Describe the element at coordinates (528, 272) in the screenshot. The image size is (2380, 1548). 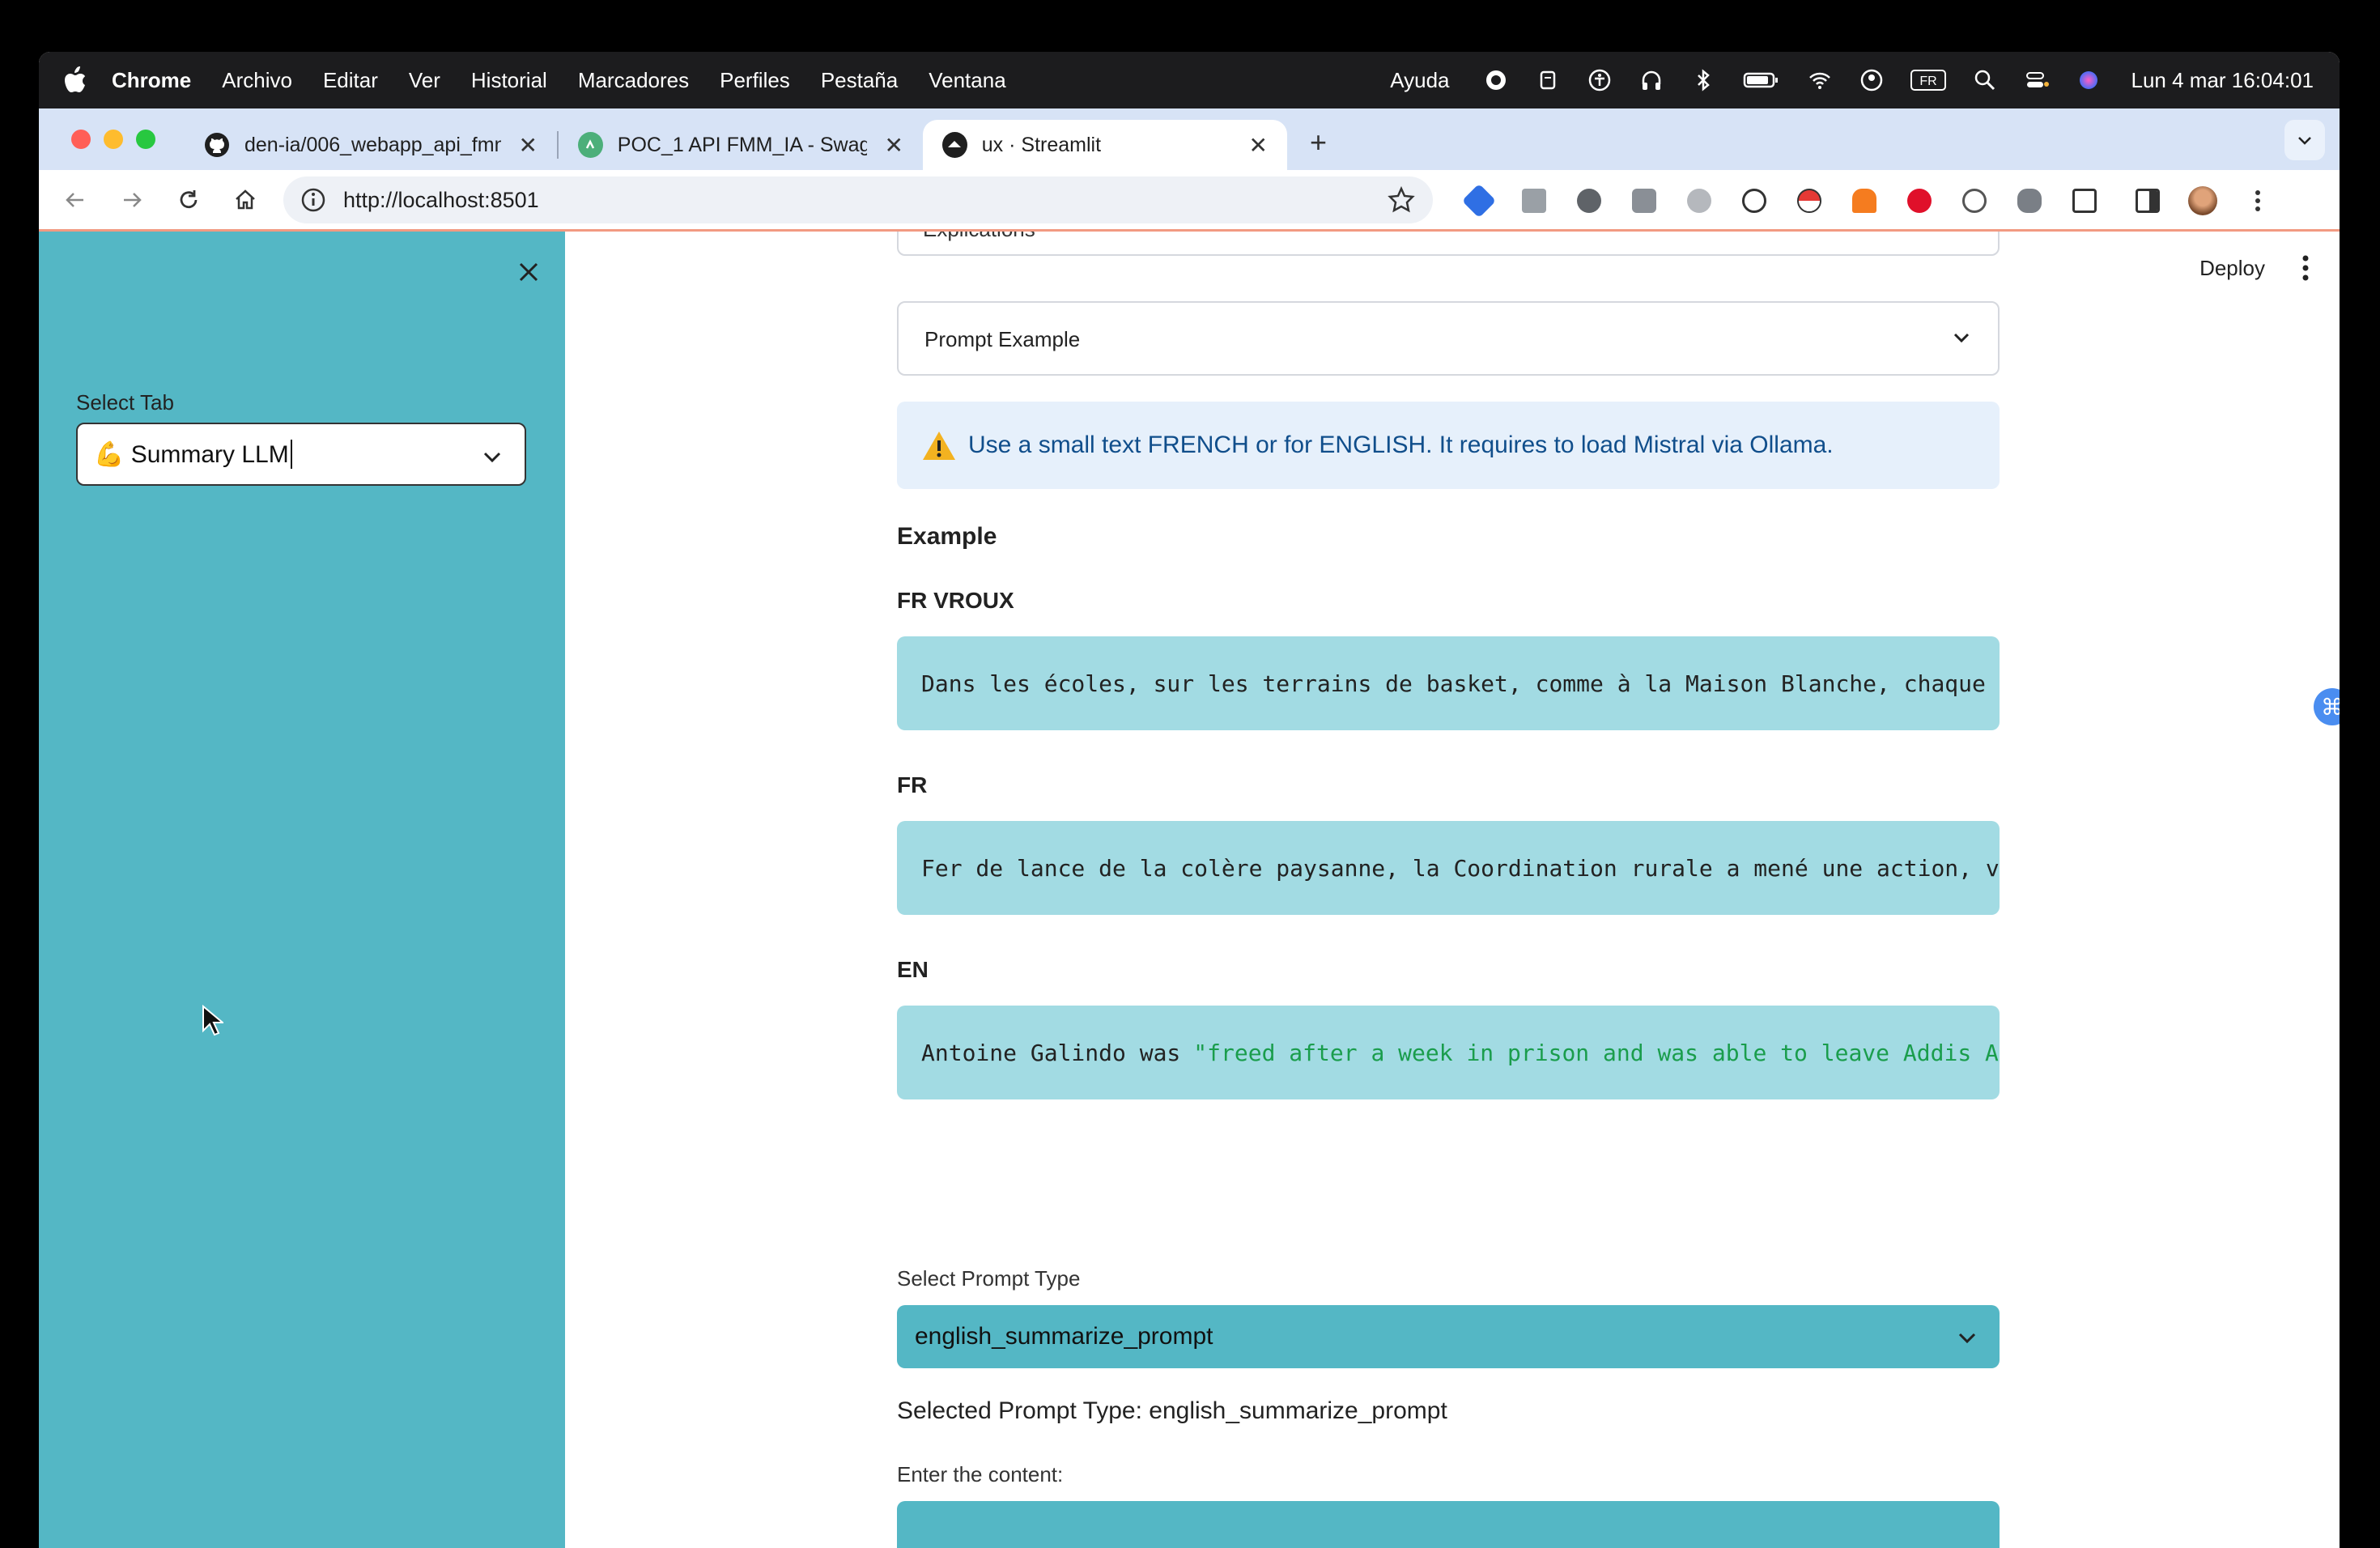
I see `close-sidebar-icon` at that location.